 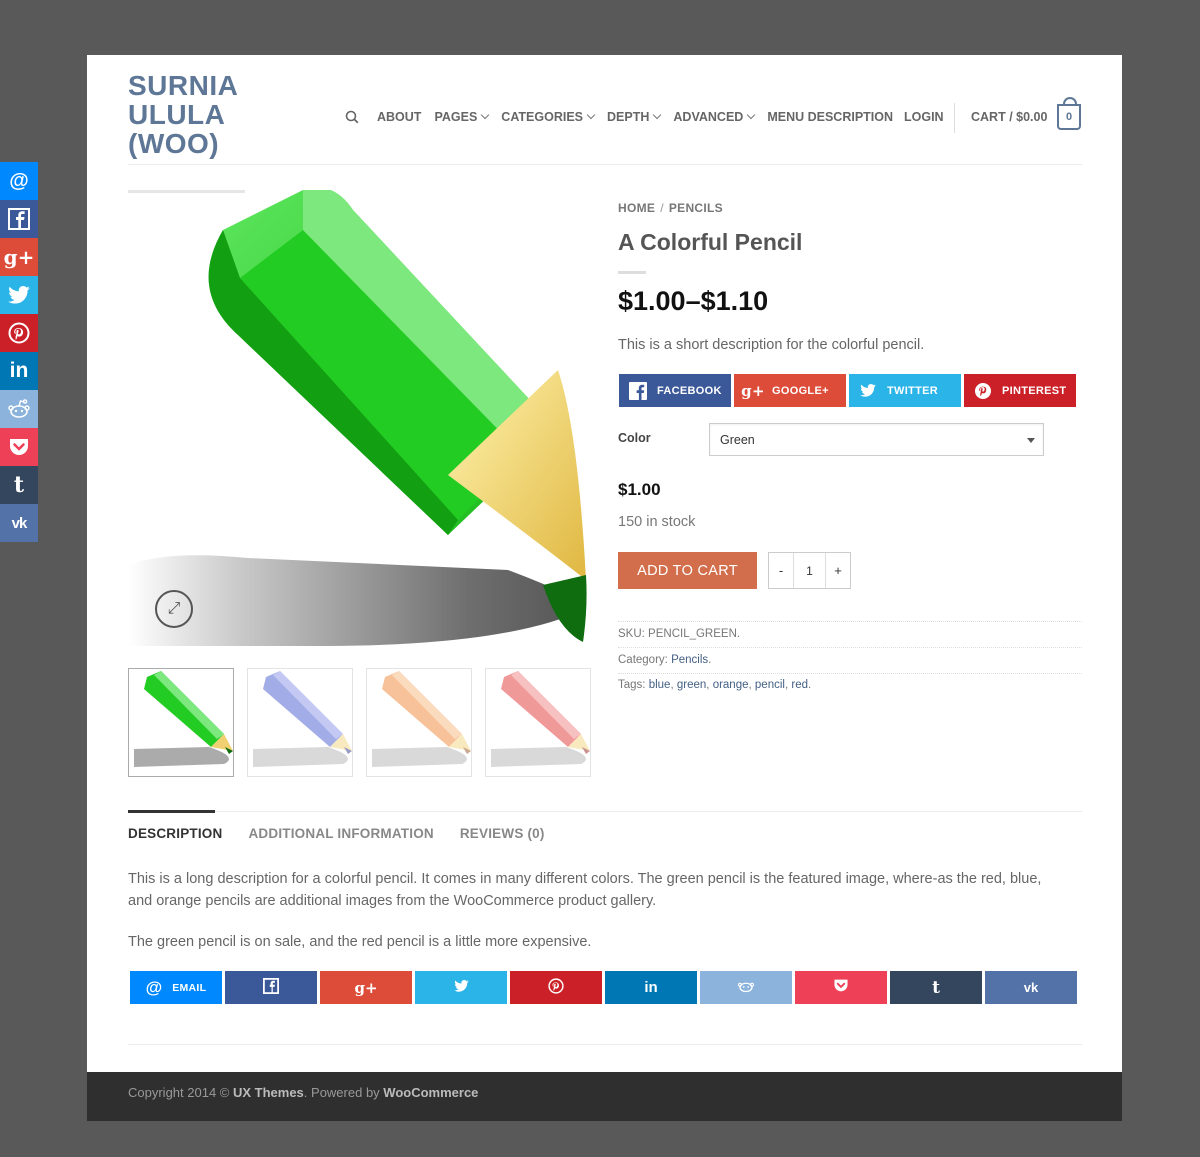 I want to click on share-facebook-button, so click(x=271, y=987).